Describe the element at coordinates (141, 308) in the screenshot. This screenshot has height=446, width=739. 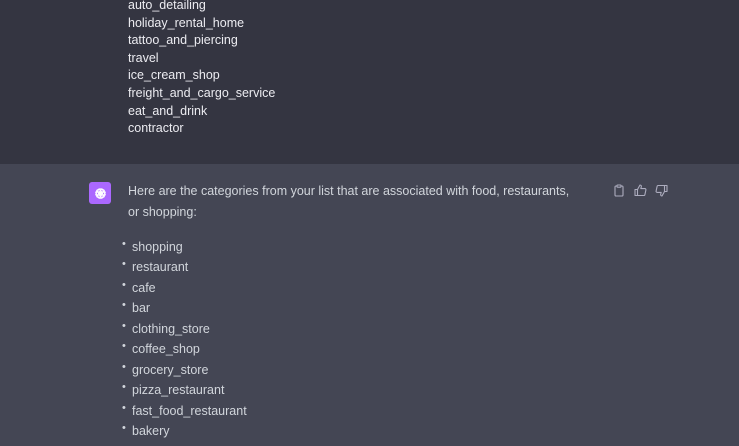
I see `answer-item-label: bar` at that location.